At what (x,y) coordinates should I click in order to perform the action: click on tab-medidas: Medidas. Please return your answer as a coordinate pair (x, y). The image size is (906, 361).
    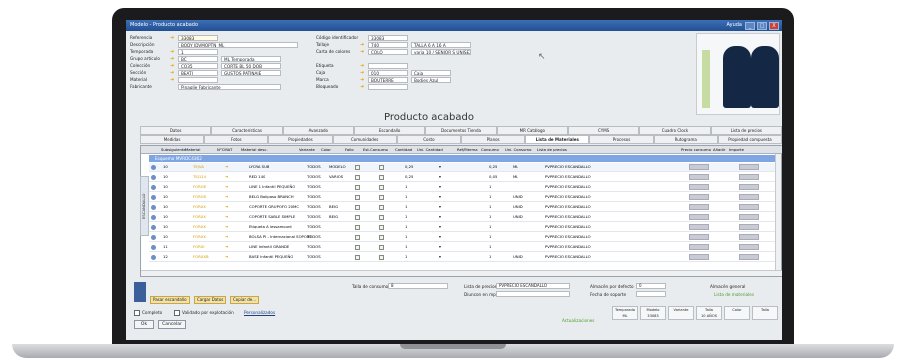
    Looking at the image, I should click on (172, 139).